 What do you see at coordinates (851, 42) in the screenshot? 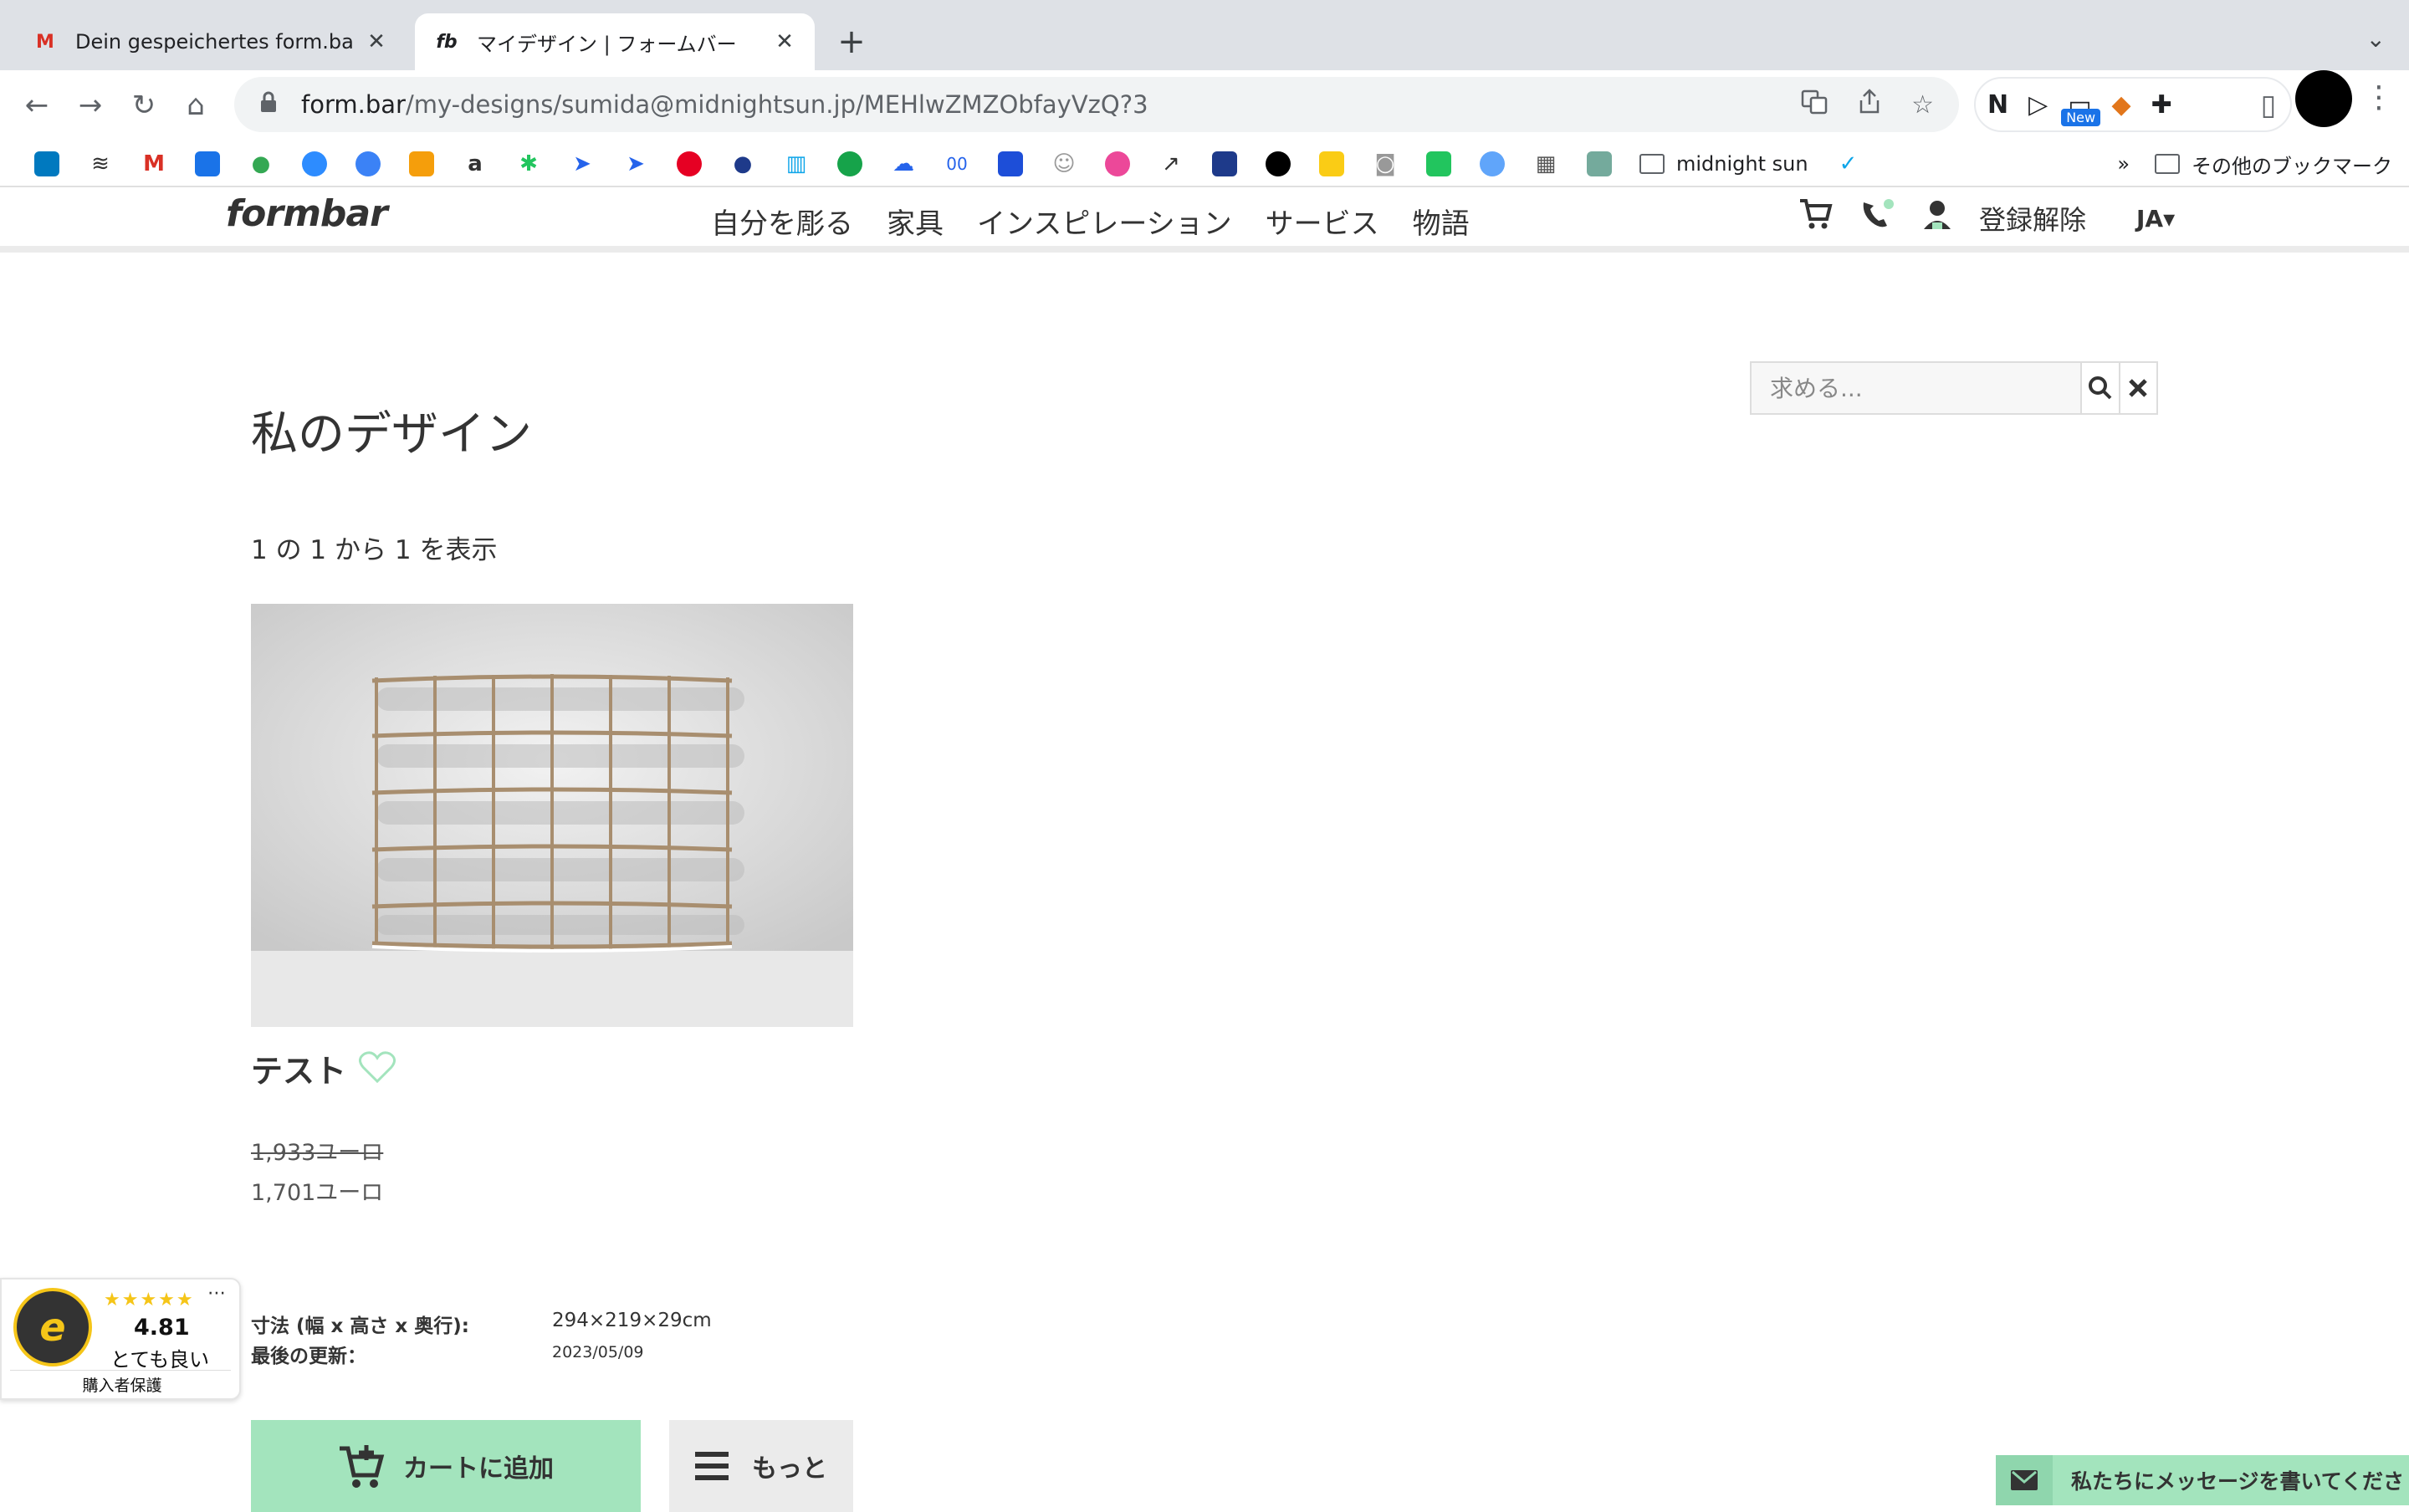
I see `new-tab-icon: +` at bounding box center [851, 42].